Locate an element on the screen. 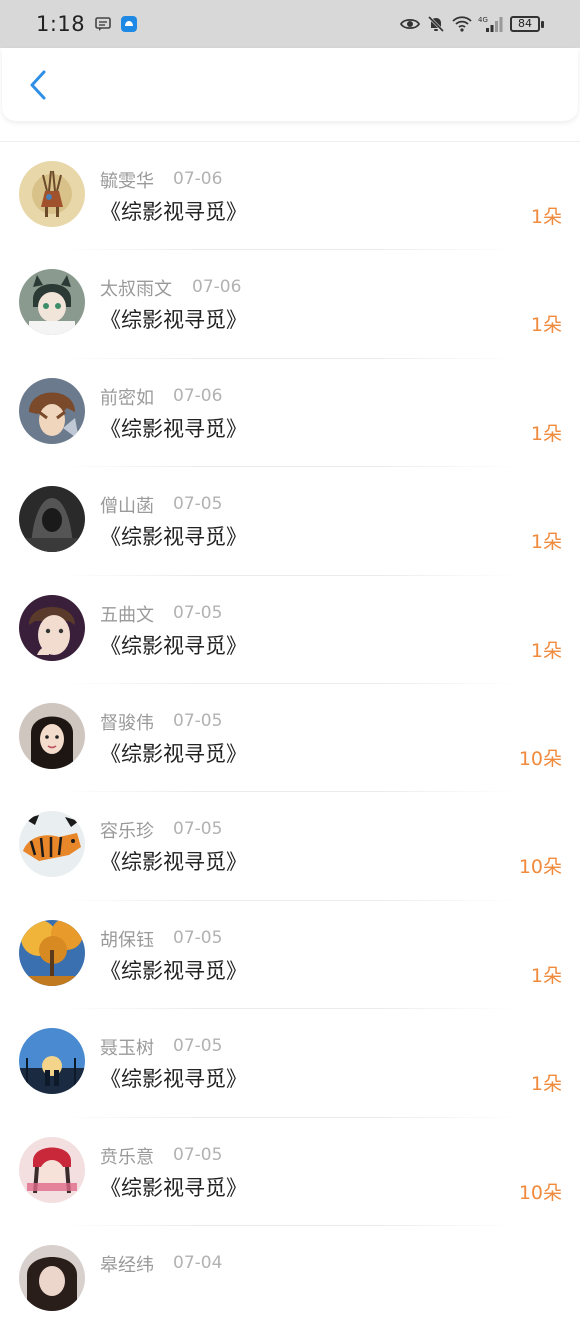 This screenshot has width=580, height=1334. top-nav-bar is located at coordinates (290, 84).